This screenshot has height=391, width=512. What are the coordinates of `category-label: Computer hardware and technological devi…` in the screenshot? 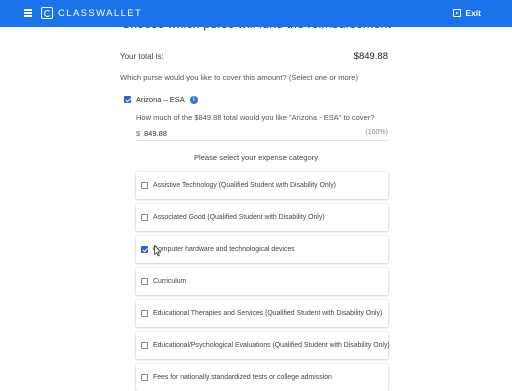 It's located at (224, 249).